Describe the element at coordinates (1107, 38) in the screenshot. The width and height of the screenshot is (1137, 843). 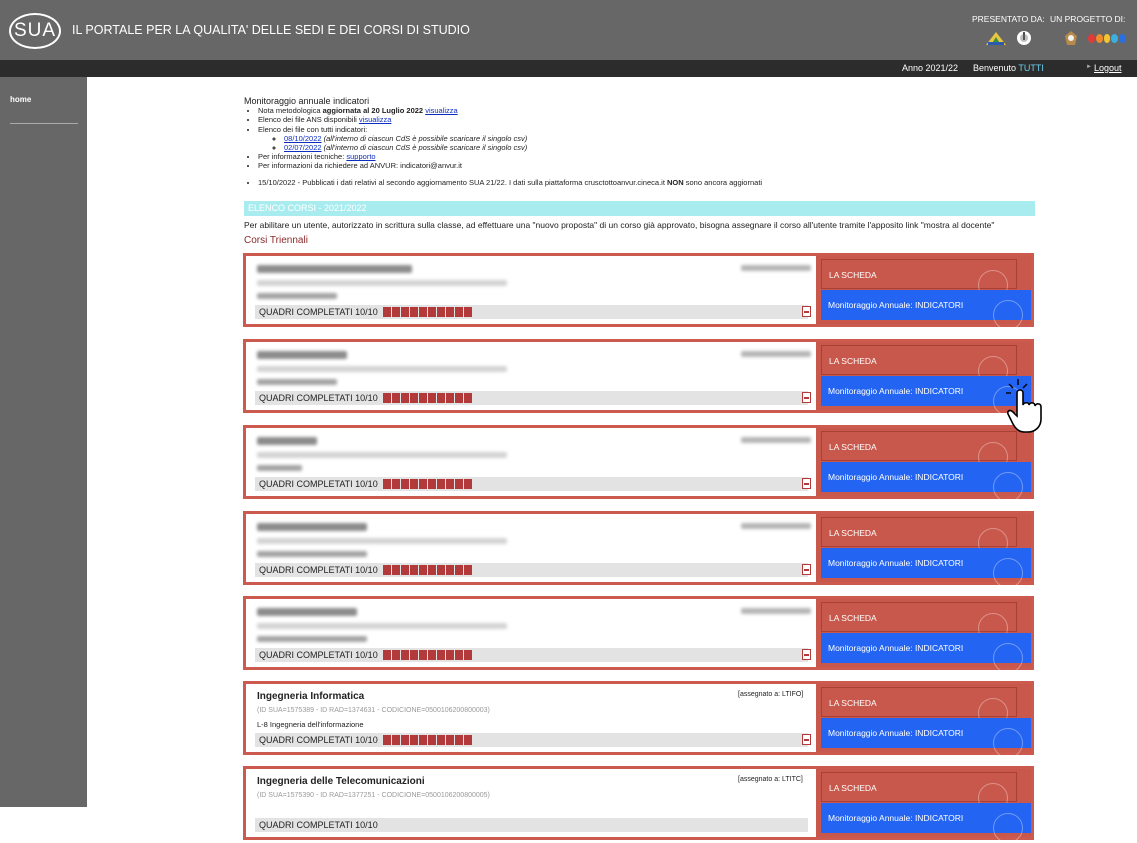
I see `mur-logo-icon` at that location.